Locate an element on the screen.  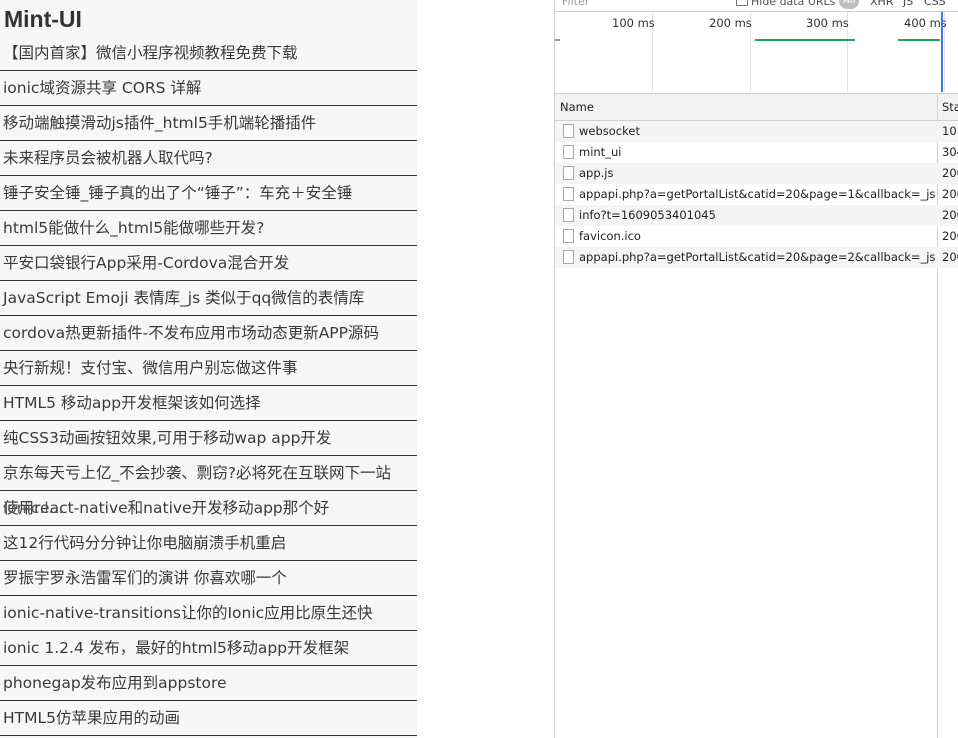
news-item-title: ionic-native-transitions让你的Ionic应用比原生还快 is located at coordinates (188, 613).